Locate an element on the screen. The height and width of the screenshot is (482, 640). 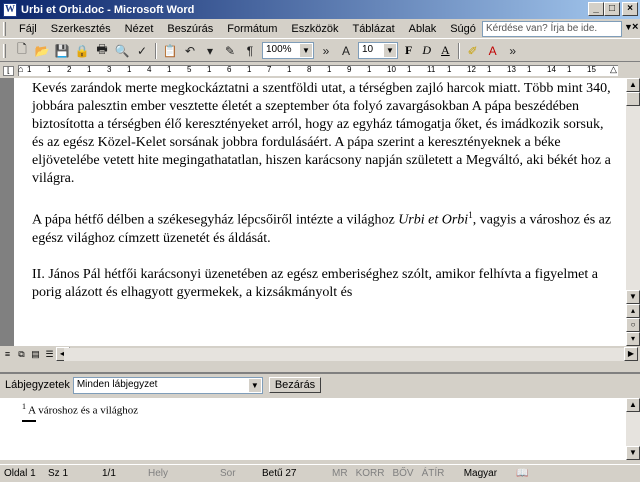
menu-view: Nézet is located at coordinates (139, 29).